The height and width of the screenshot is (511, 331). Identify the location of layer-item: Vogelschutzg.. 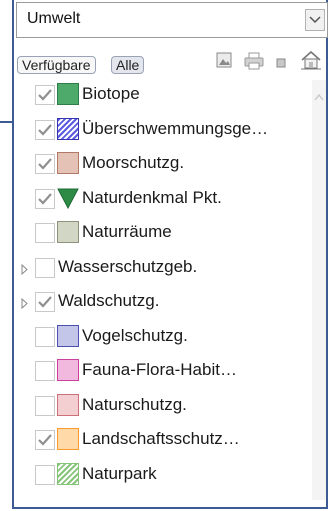
(164, 337).